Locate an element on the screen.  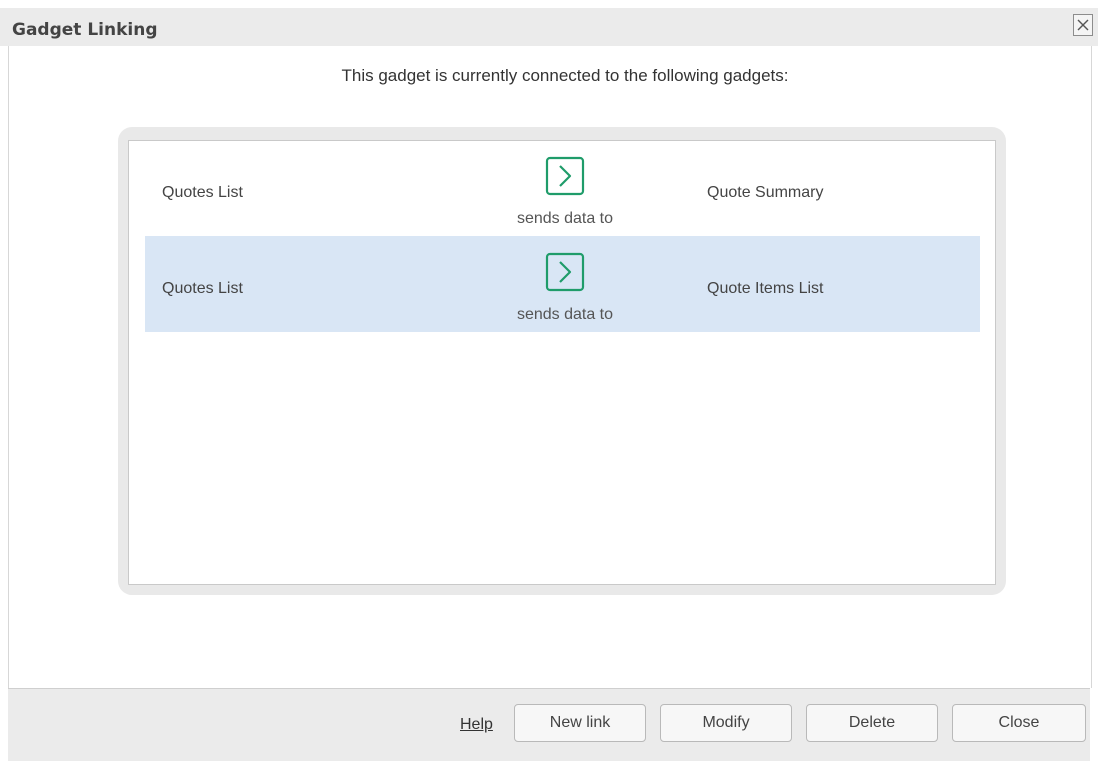
modify-button: Modify is located at coordinates (726, 723).